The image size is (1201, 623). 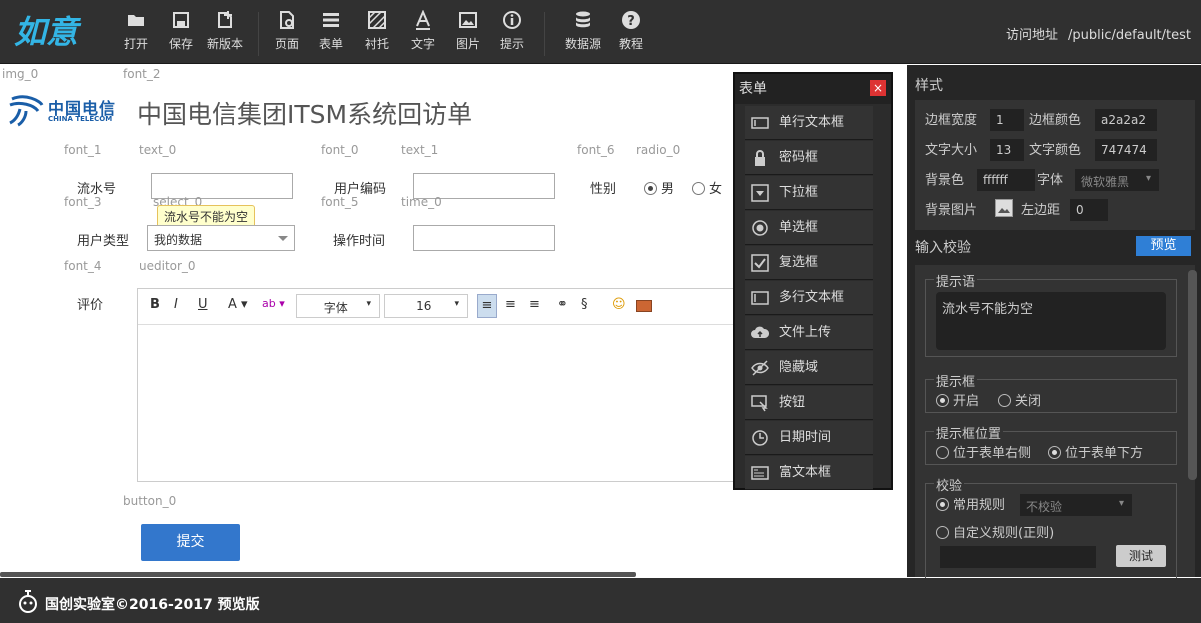 I want to click on help-icon: ?, so click(x=631, y=21).